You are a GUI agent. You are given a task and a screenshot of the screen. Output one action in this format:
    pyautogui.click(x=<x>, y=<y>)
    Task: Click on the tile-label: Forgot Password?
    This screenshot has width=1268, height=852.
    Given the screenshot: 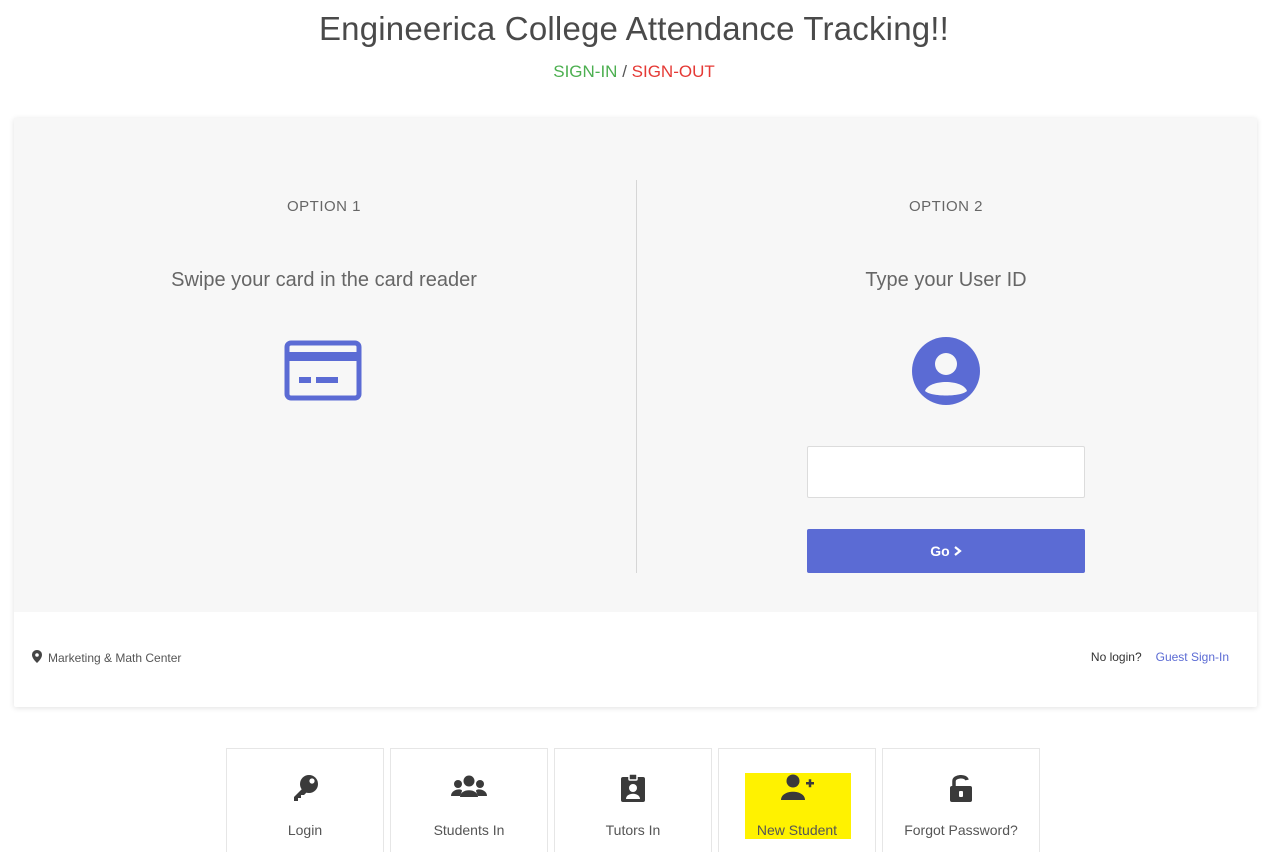 What is the action you would take?
    pyautogui.click(x=961, y=830)
    